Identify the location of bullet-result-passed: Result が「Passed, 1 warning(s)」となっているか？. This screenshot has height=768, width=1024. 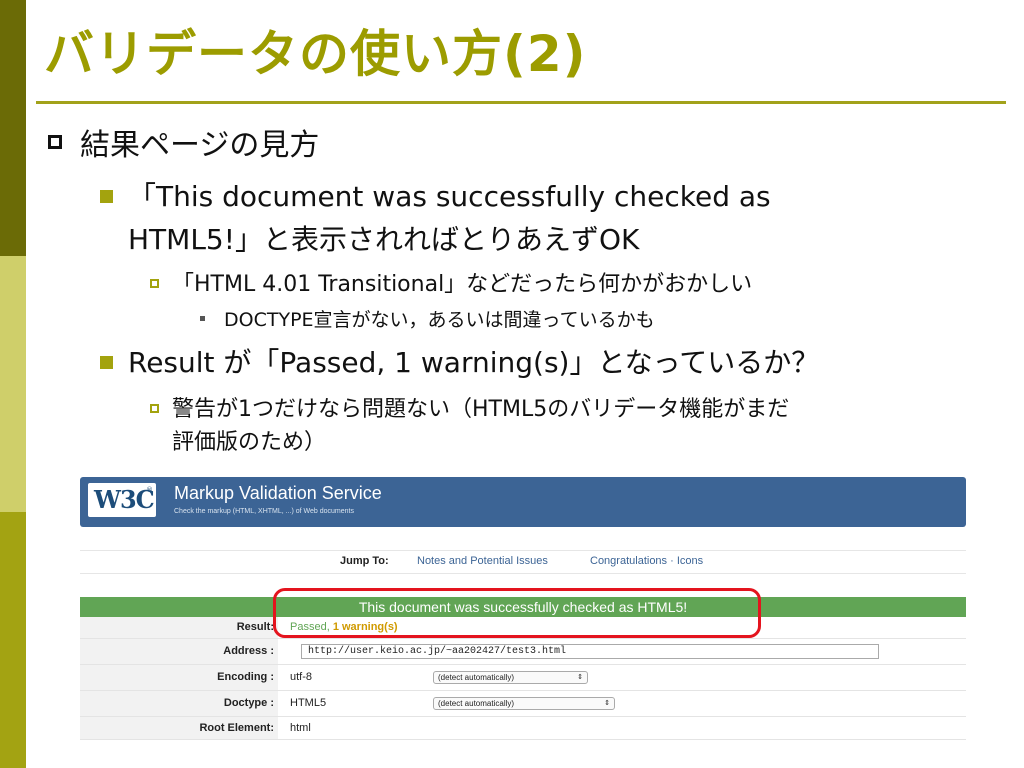
(474, 362).